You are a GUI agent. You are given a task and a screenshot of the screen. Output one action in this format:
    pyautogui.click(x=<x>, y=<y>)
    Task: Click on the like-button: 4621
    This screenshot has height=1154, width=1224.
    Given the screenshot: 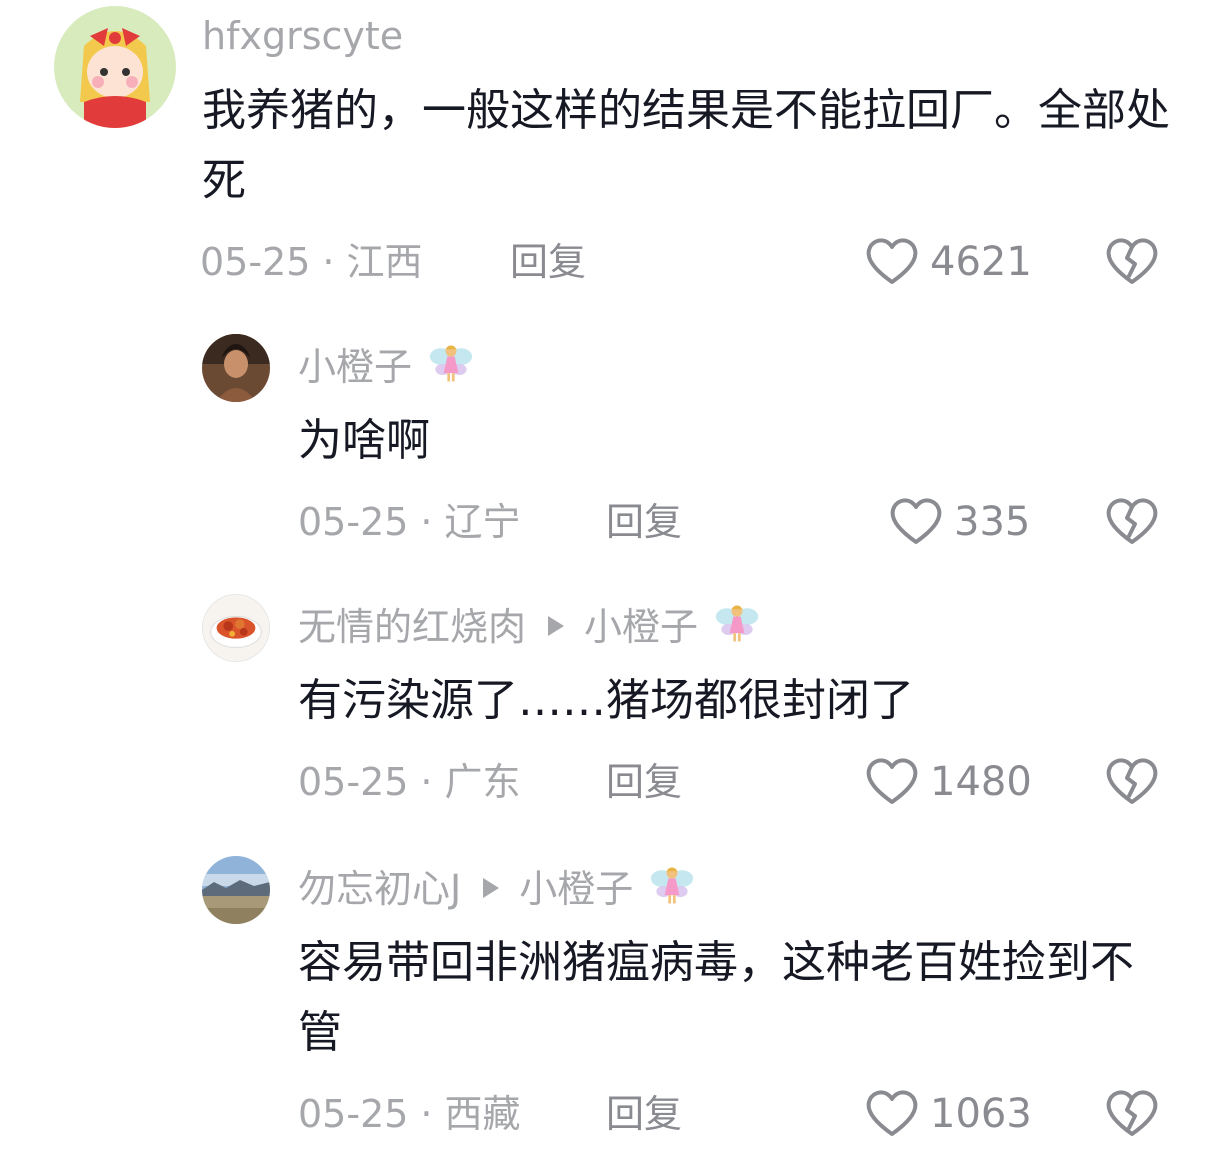 What is the action you would take?
    pyautogui.click(x=948, y=262)
    